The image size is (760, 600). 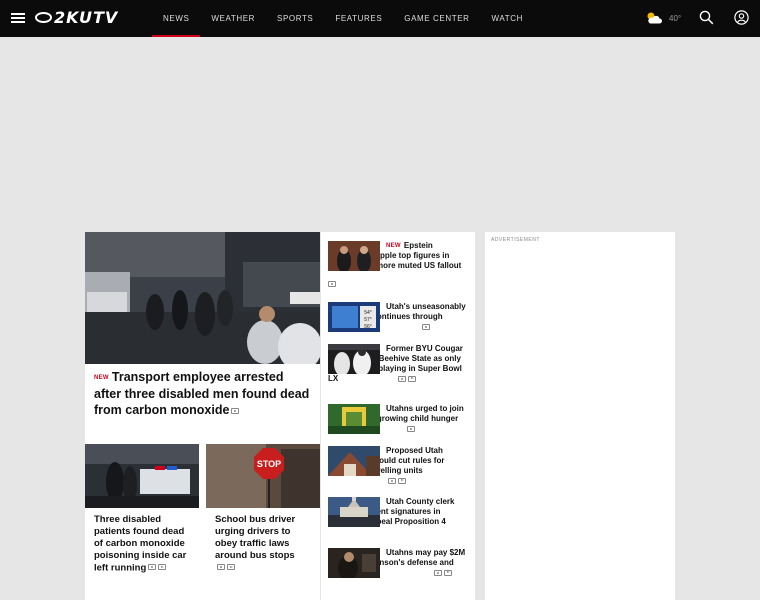 What do you see at coordinates (176, 18) in the screenshot?
I see `nav-item-news: News` at bounding box center [176, 18].